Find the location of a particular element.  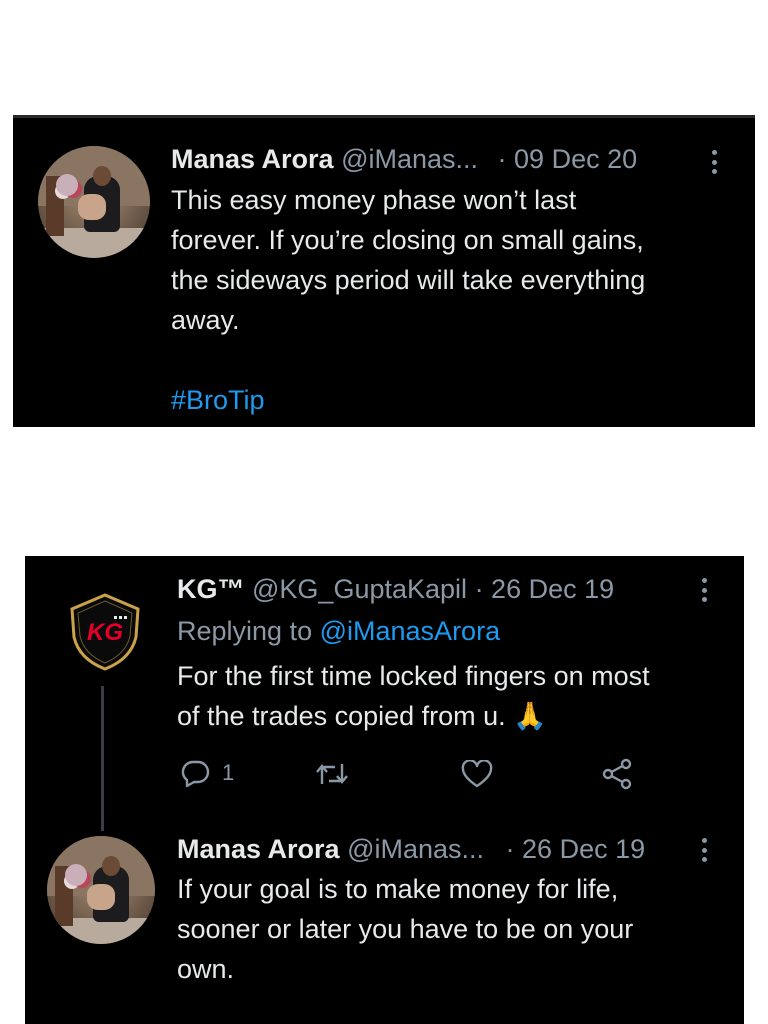

retweet-button is located at coordinates (332, 774).